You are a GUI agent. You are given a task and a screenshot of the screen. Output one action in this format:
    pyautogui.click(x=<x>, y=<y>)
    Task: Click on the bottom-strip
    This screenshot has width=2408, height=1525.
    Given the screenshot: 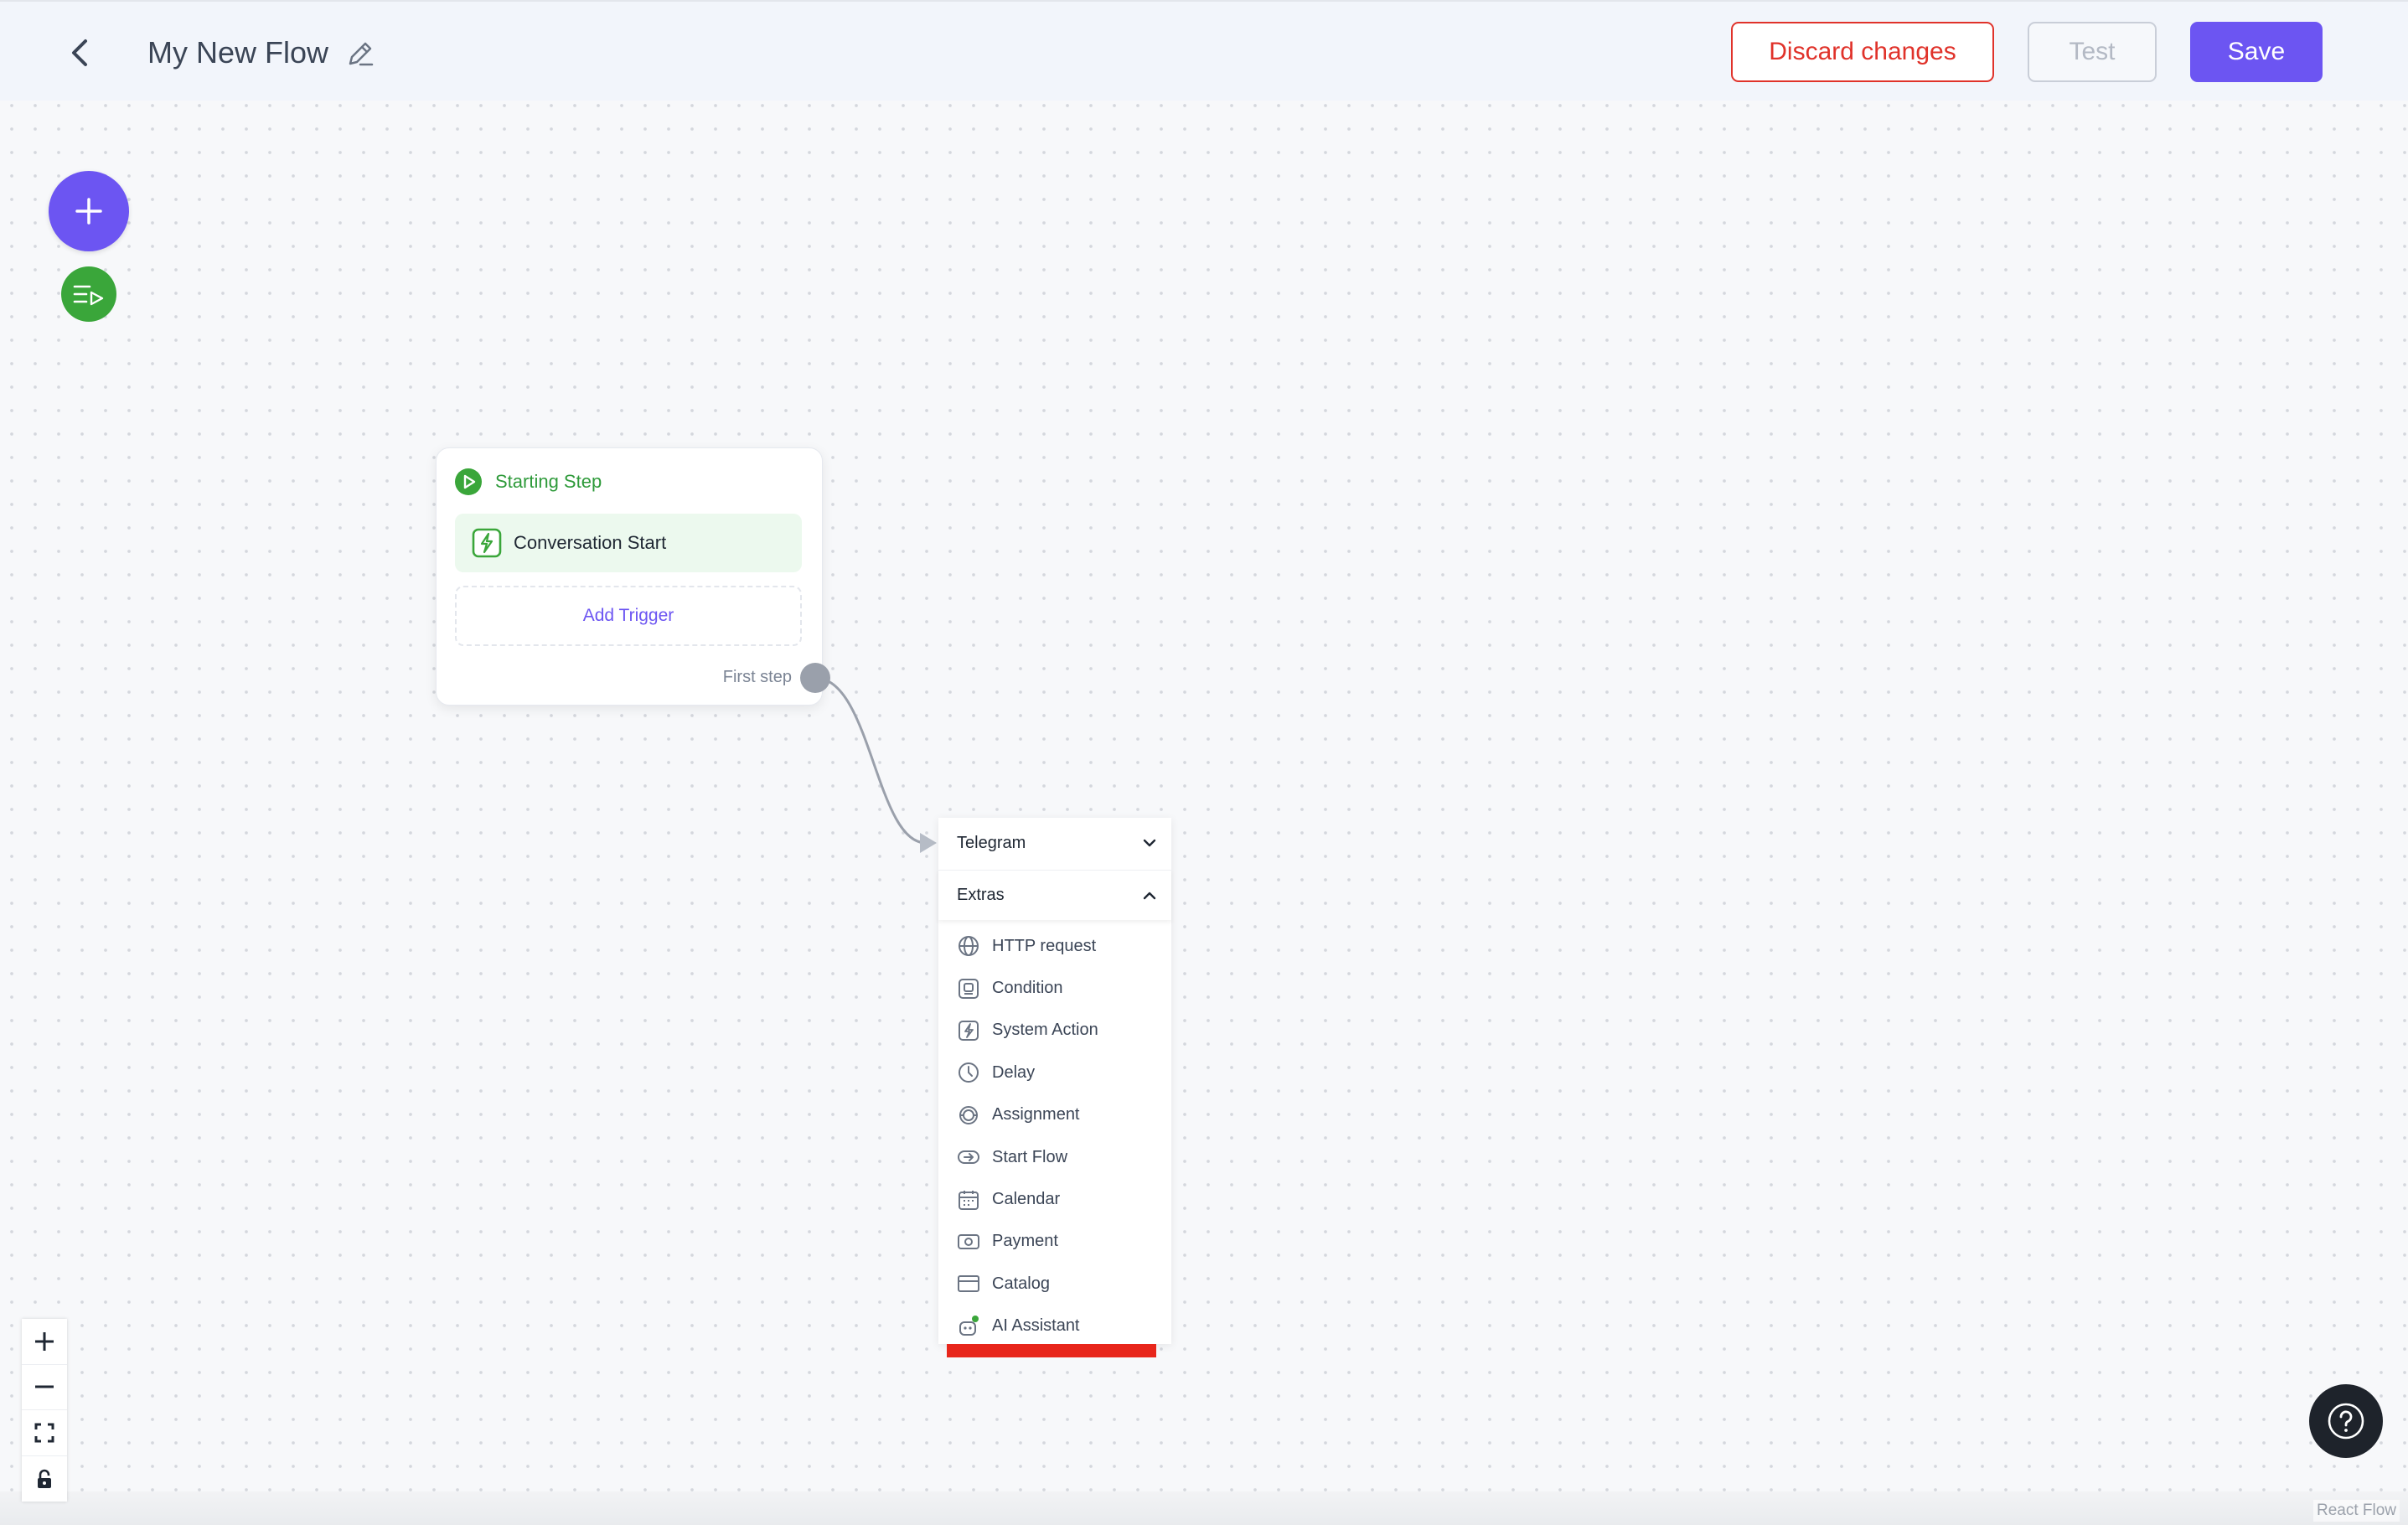 What is the action you would take?
    pyautogui.click(x=1204, y=1508)
    